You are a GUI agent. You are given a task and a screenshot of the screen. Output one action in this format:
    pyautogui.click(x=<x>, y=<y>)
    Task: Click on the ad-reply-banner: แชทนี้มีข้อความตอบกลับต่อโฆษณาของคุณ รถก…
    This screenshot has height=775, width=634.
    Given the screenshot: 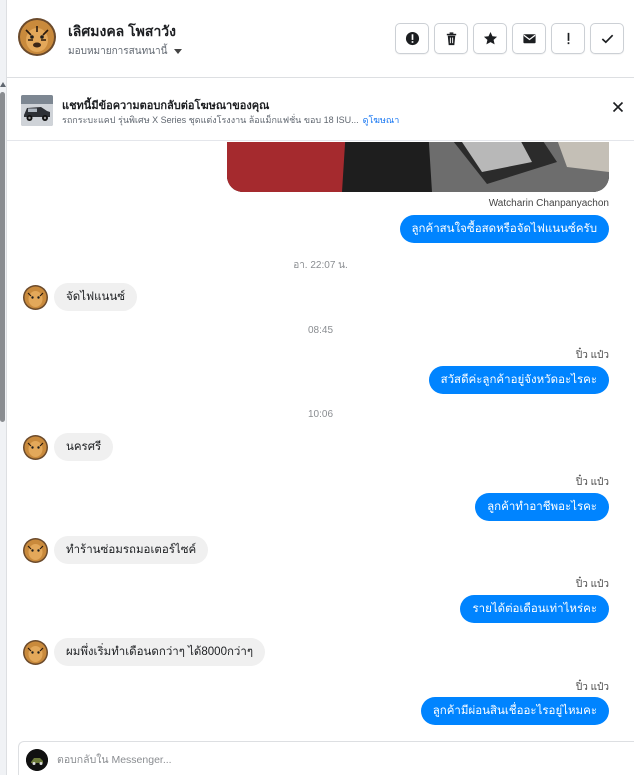 What is the action you would take?
    pyautogui.click(x=320, y=110)
    